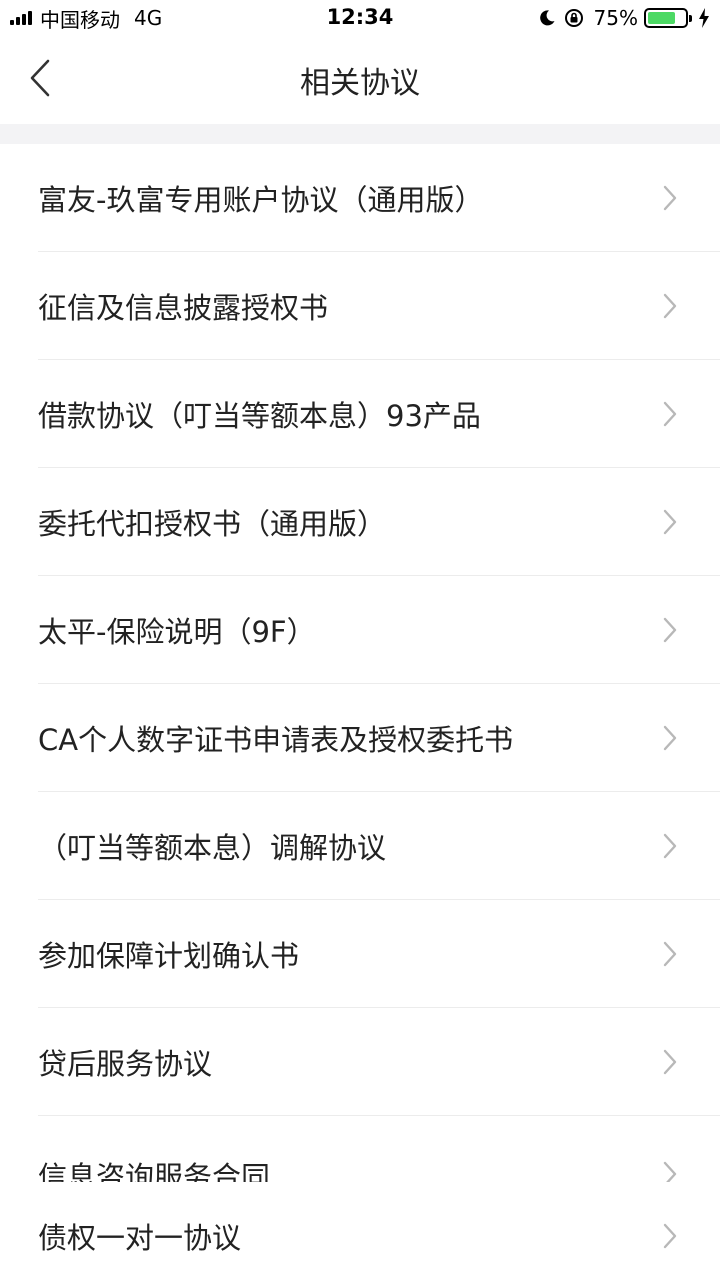 The image size is (720, 1280). I want to click on agreement-item: （叮当等额本息）调解协议, so click(360, 846).